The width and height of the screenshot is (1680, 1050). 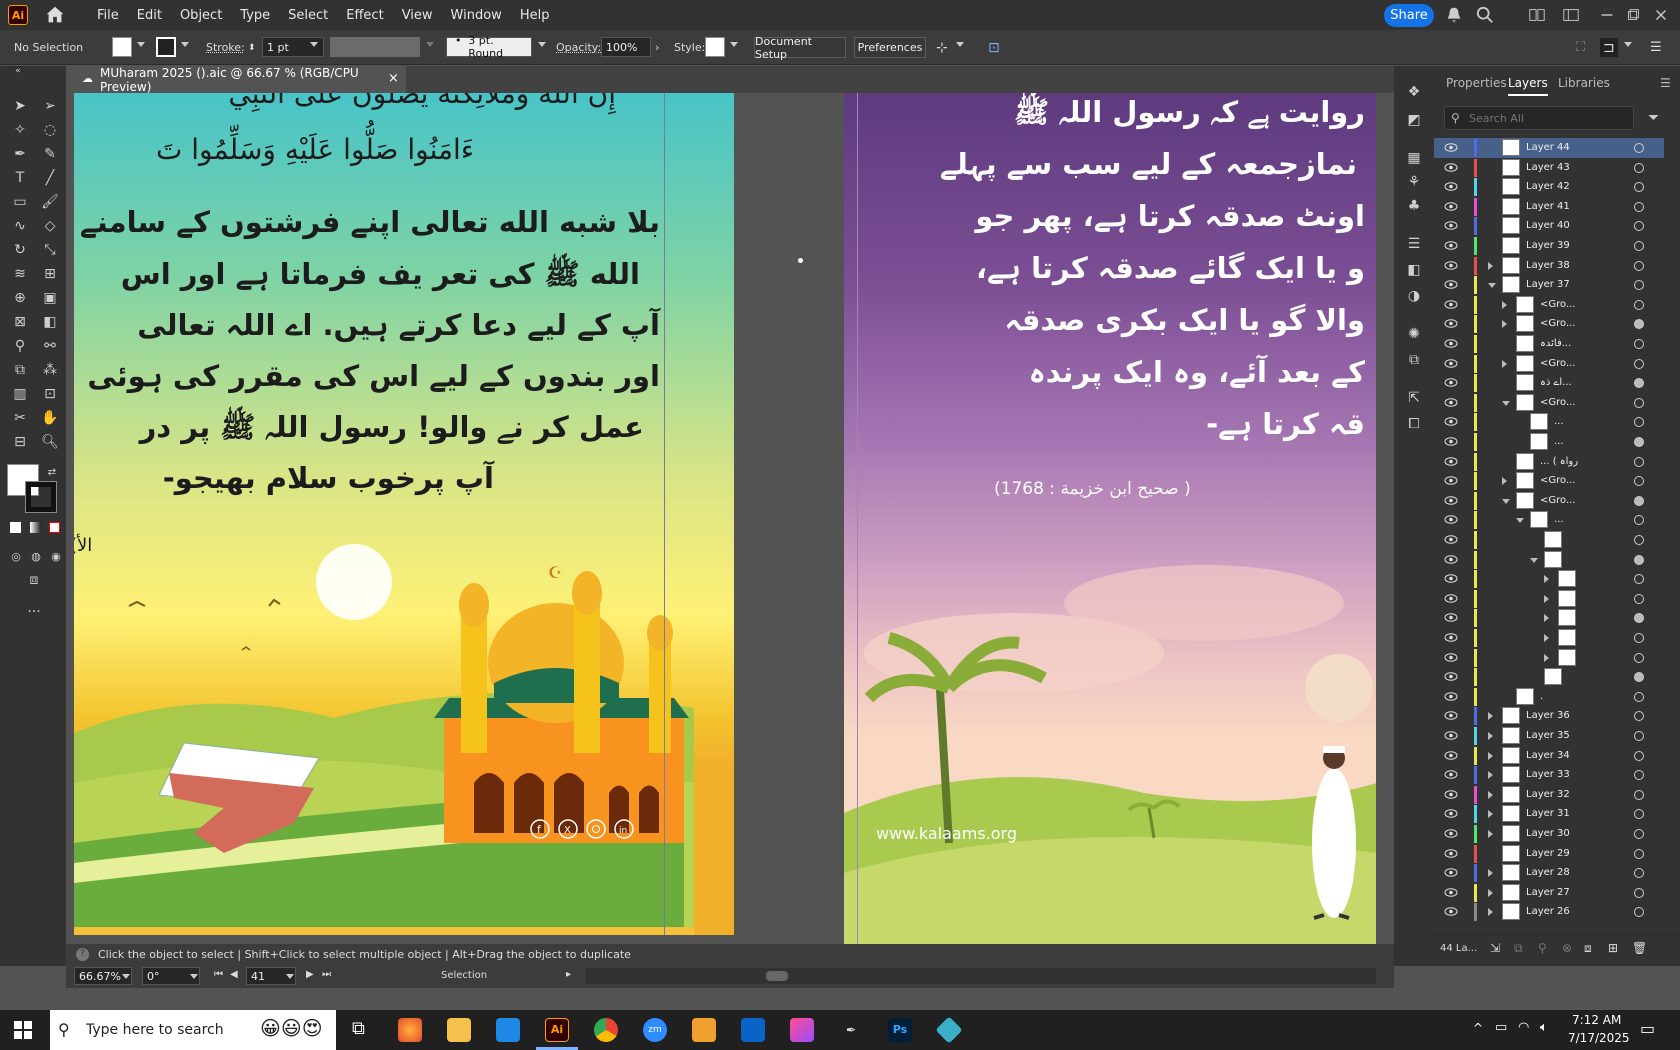 I want to click on layer-row: Layer 43, so click(x=1549, y=168).